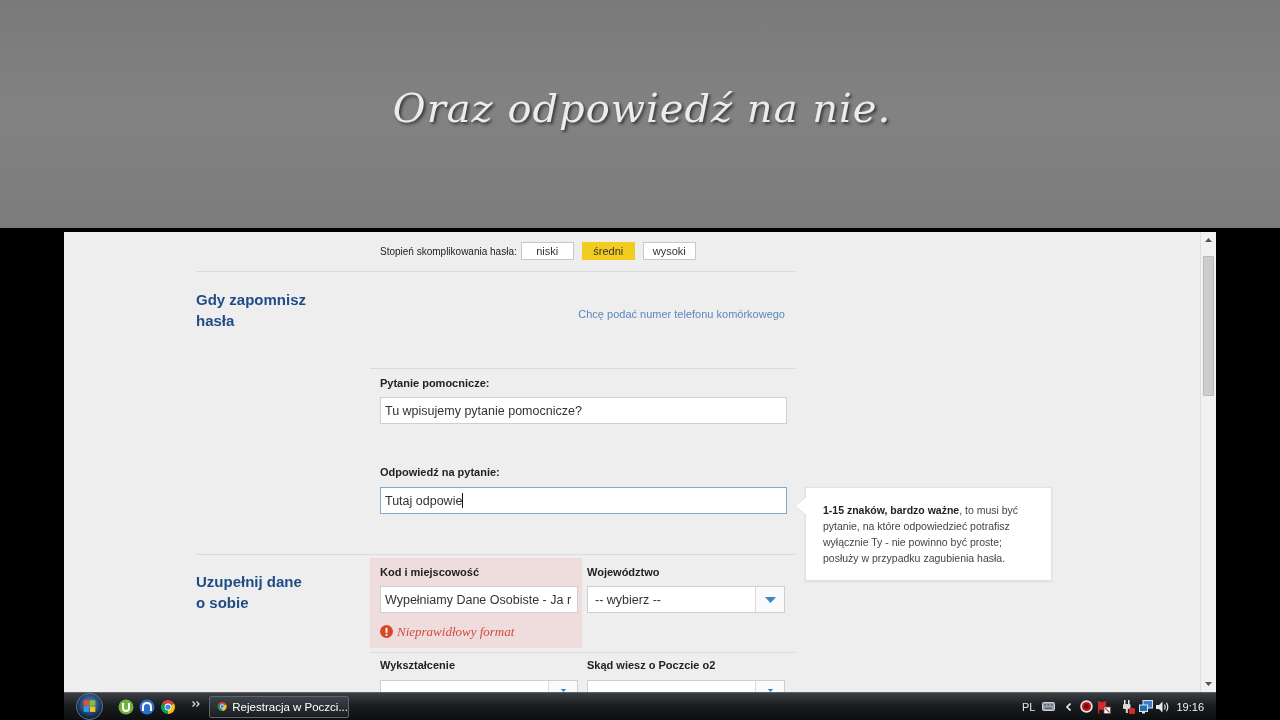 This screenshot has width=1280, height=720. I want to click on field-label: Kod i miejscowość, so click(430, 572).